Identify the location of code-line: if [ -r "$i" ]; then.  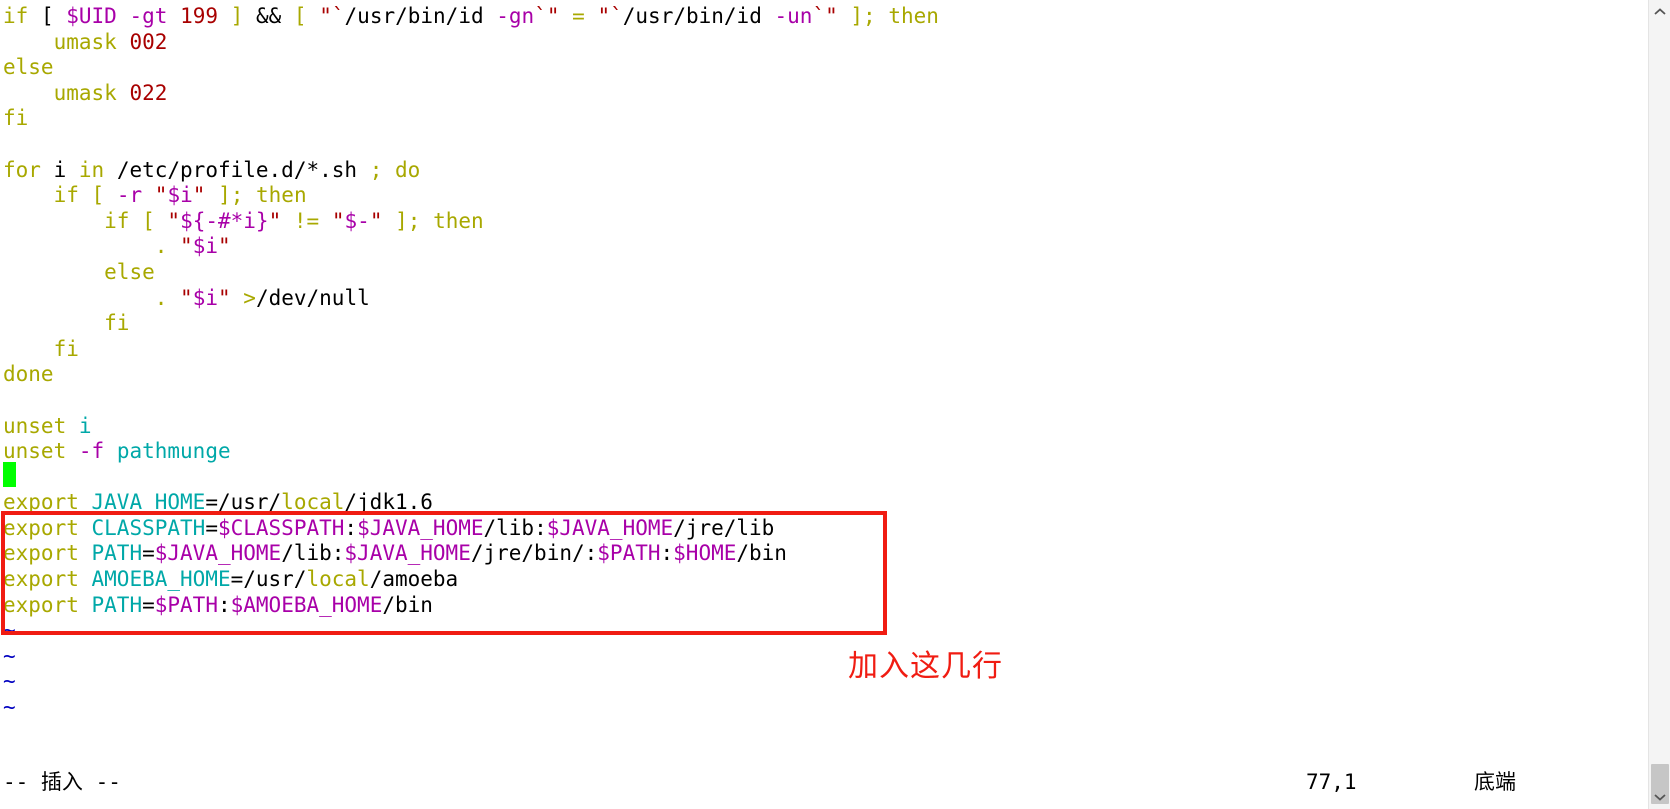
(824, 196).